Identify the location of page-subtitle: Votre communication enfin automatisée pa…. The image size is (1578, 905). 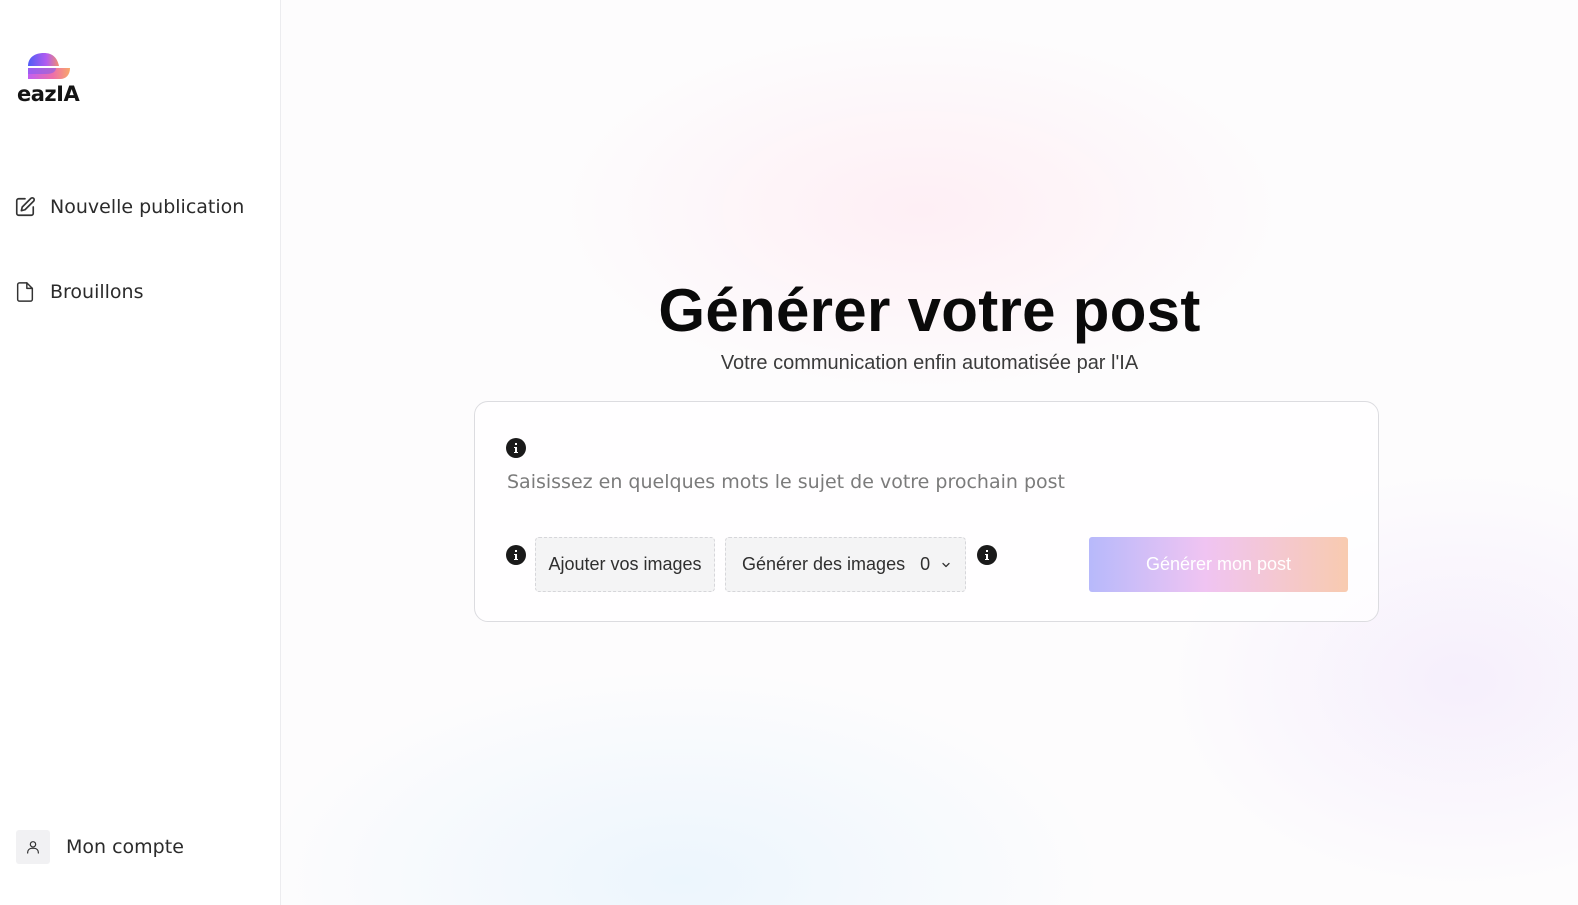
(929, 363).